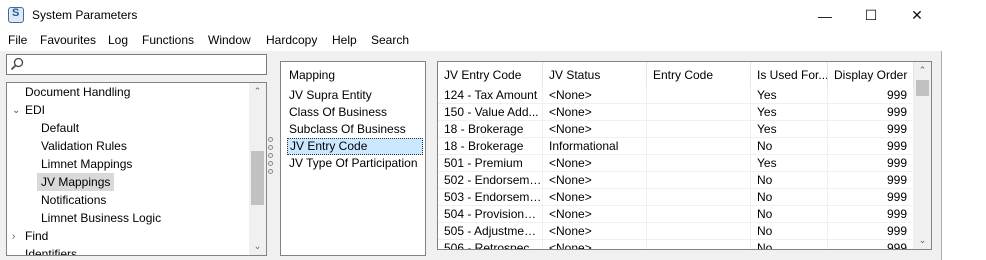 This screenshot has width=986, height=260. I want to click on mapping-item-subclass-of-business: Subclass Of Business, so click(355, 129).